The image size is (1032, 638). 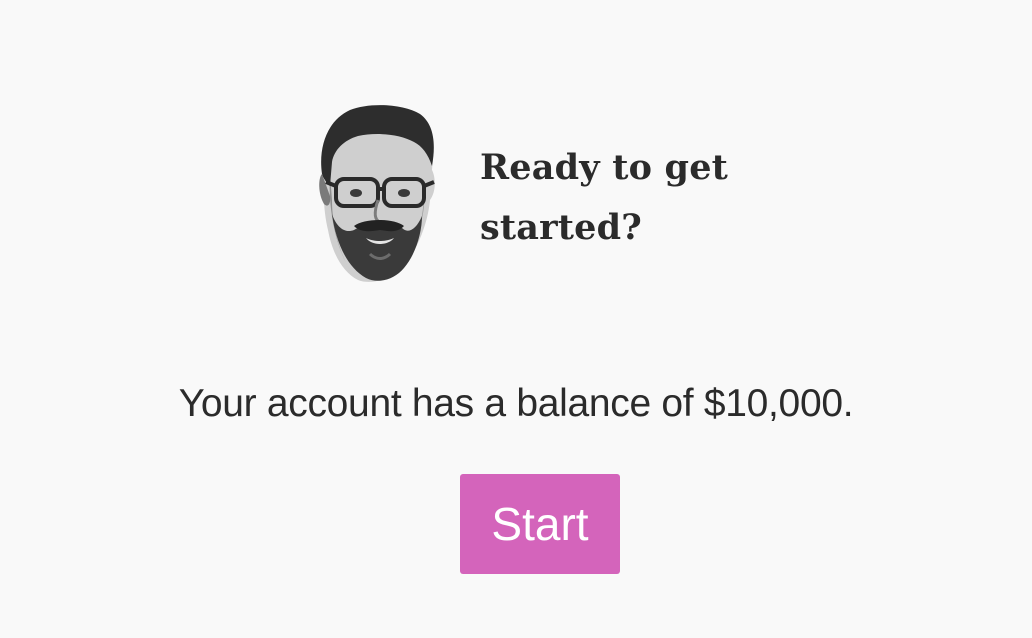 I want to click on avatar-icon, so click(x=377, y=193).